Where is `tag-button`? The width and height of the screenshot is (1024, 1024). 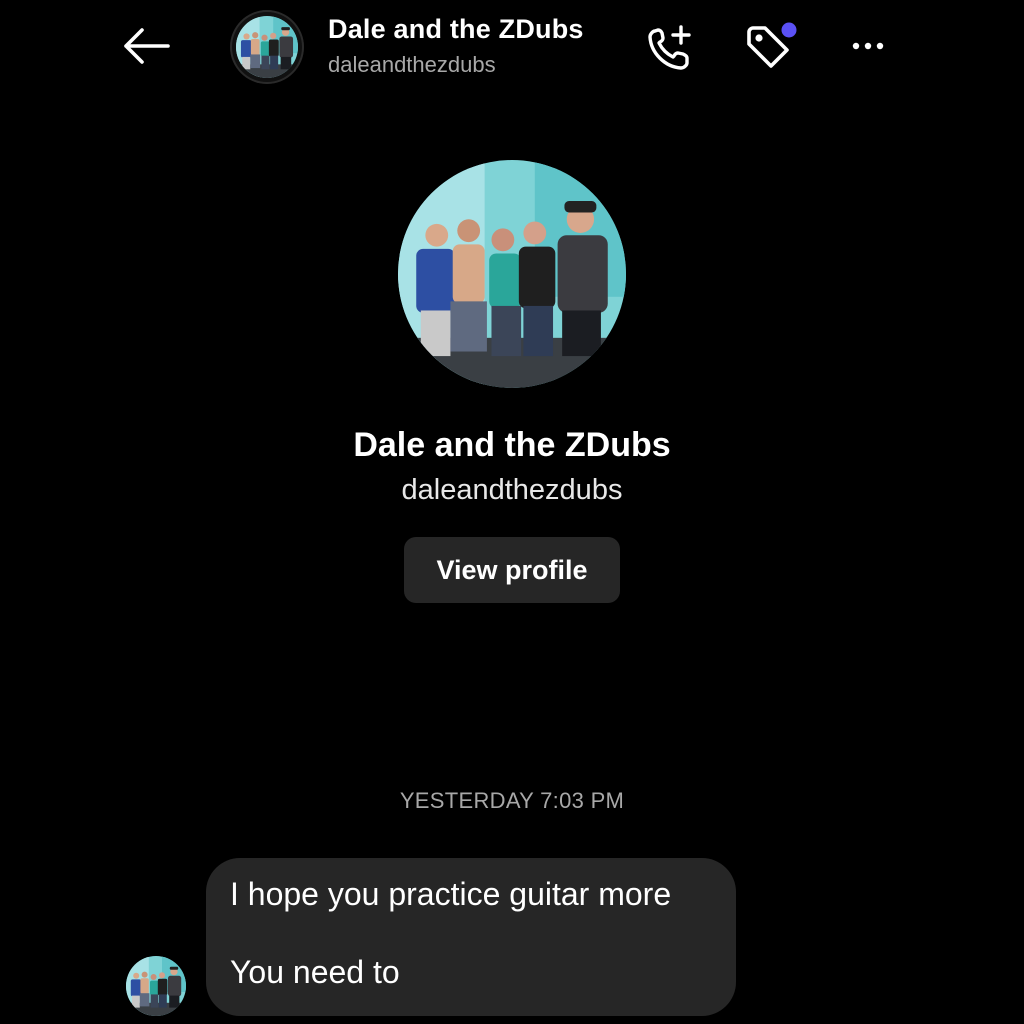 tag-button is located at coordinates (771, 48).